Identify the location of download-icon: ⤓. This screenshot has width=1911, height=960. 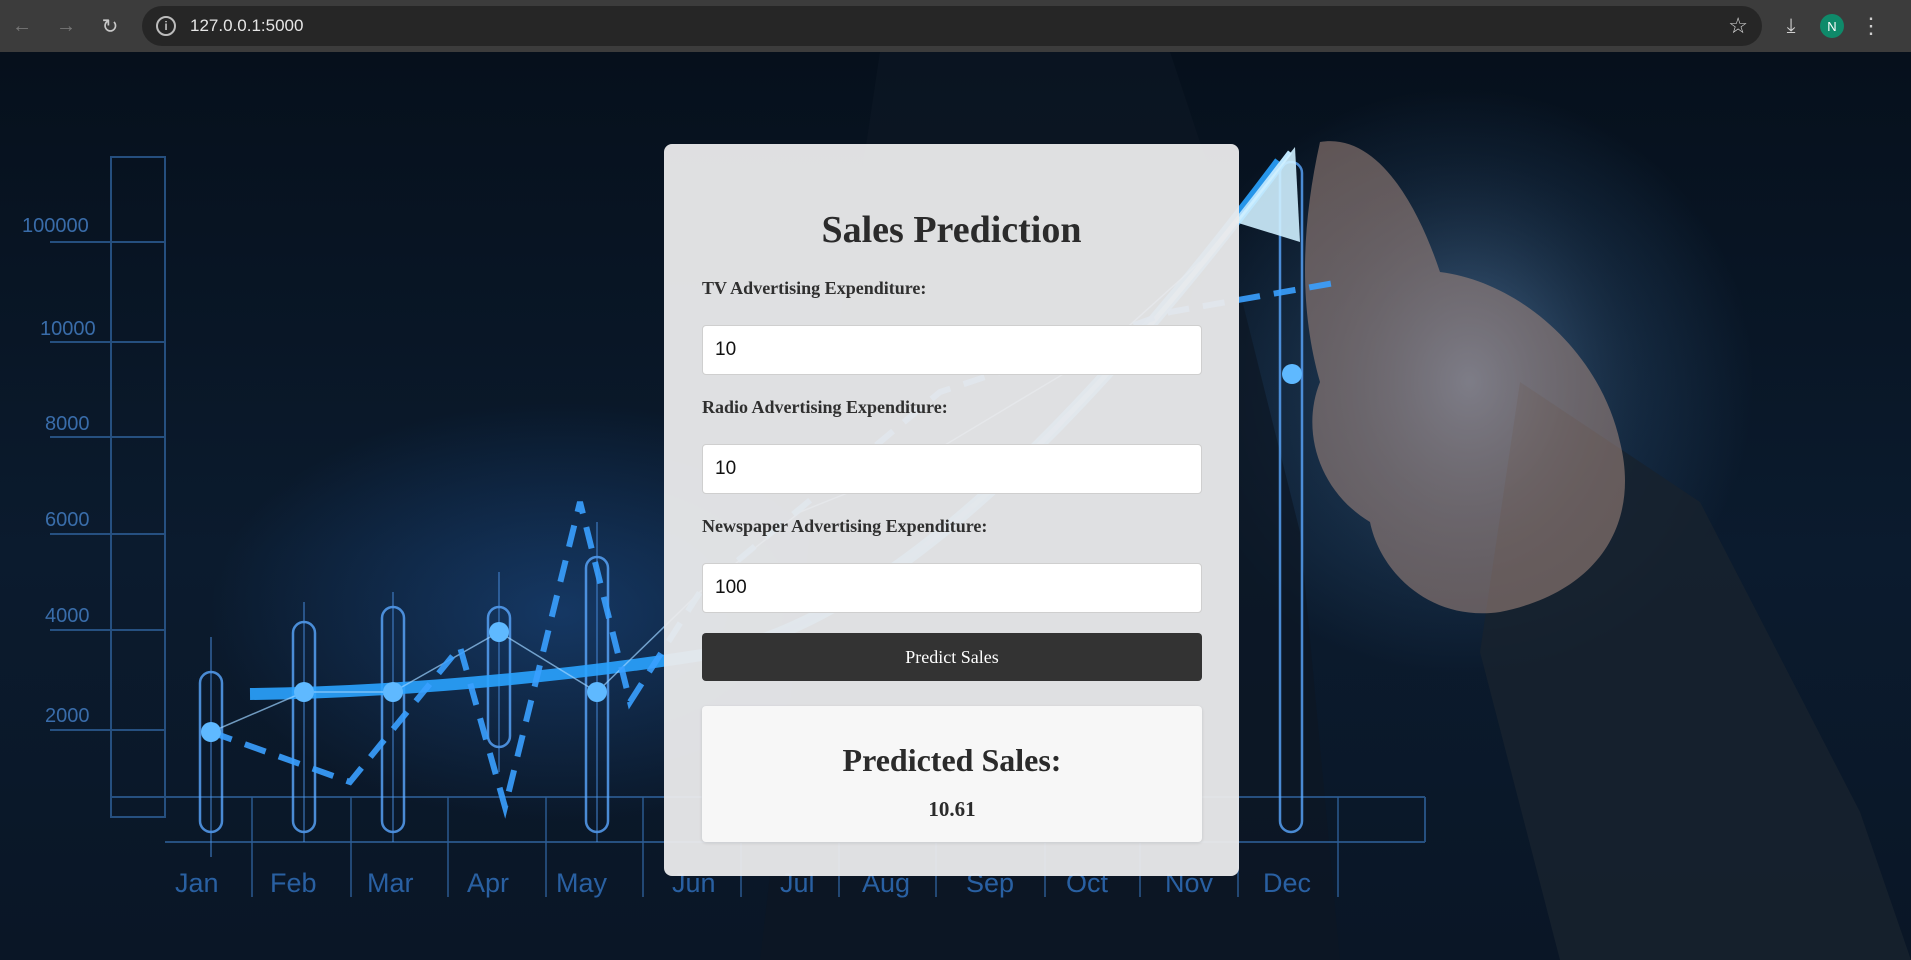
(1791, 26).